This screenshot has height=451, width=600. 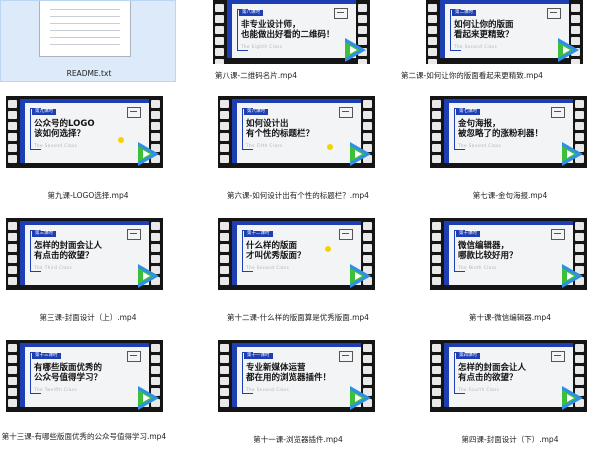 I want to click on video-frame: 第七课时 金句海报， 被忽略了的涨粉利器！ The Second Class, so click(x=508, y=131).